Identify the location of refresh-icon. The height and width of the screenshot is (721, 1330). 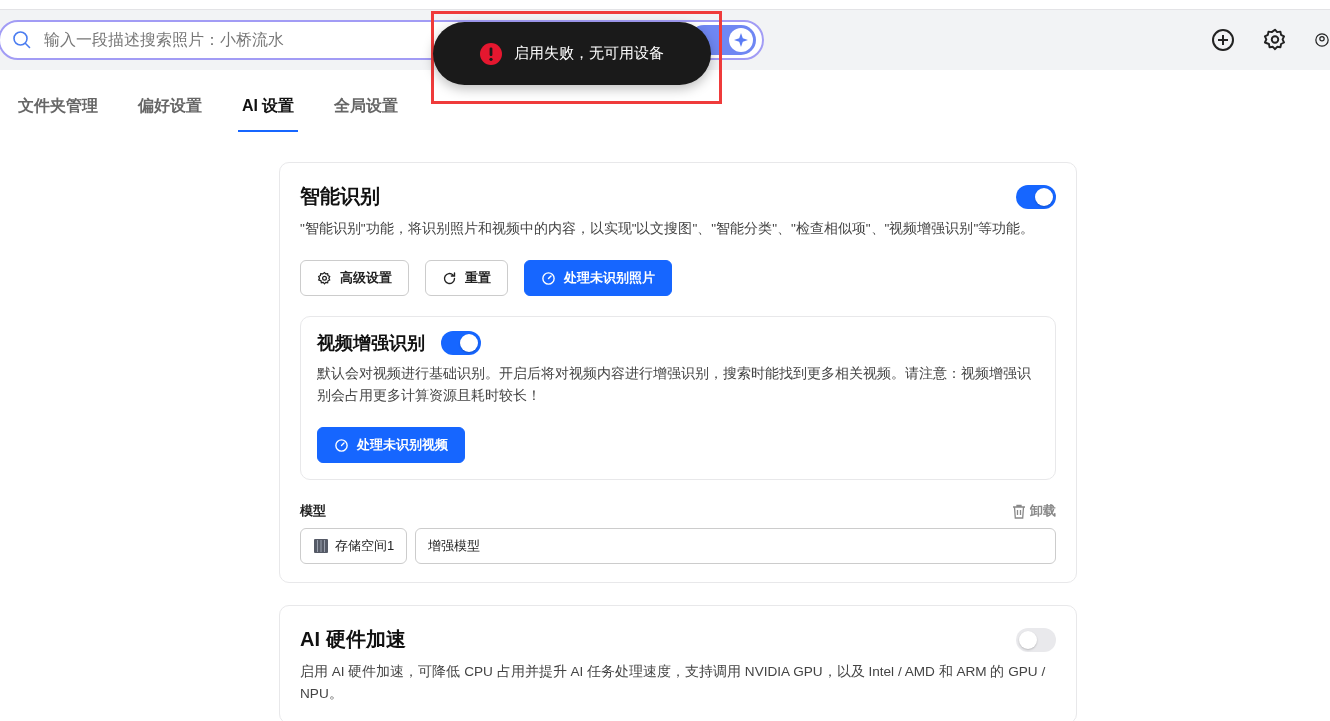
(449, 278).